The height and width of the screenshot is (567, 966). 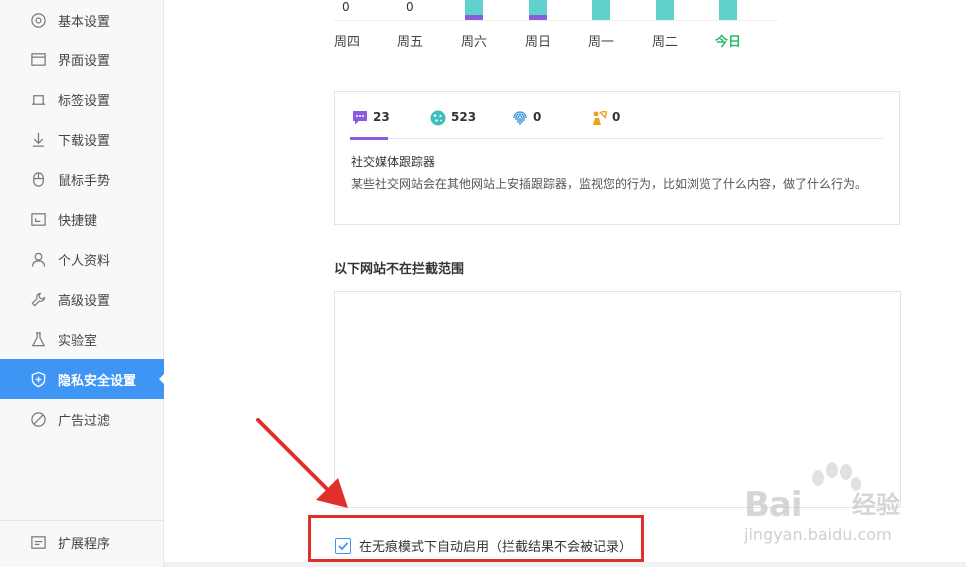 I want to click on annotation-arrow-icon, so click(x=302, y=463).